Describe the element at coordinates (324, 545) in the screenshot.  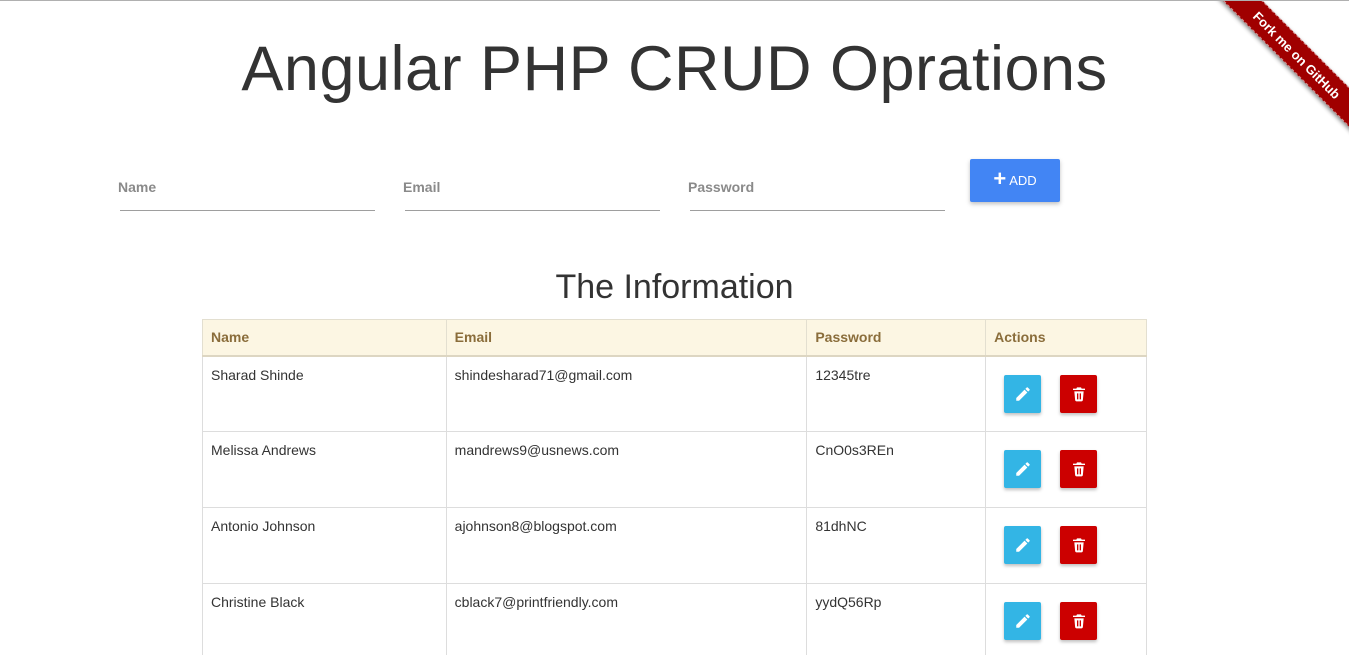
I see `row-name: Antonio Johnson` at that location.